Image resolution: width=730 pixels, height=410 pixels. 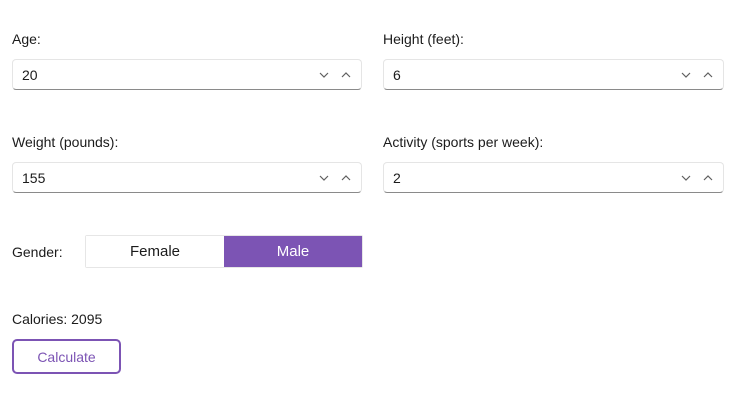 What do you see at coordinates (57, 319) in the screenshot?
I see `calories-result: Calories: 2095` at bounding box center [57, 319].